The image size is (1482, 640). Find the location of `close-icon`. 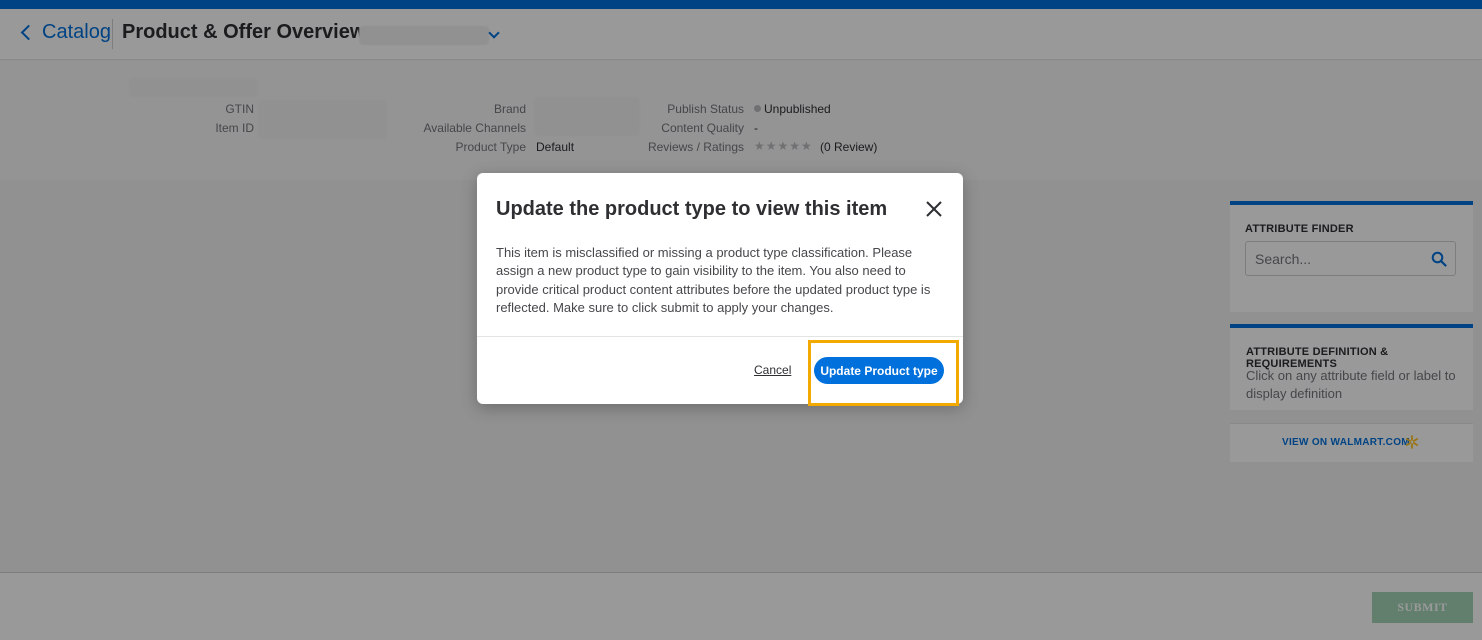

close-icon is located at coordinates (934, 209).